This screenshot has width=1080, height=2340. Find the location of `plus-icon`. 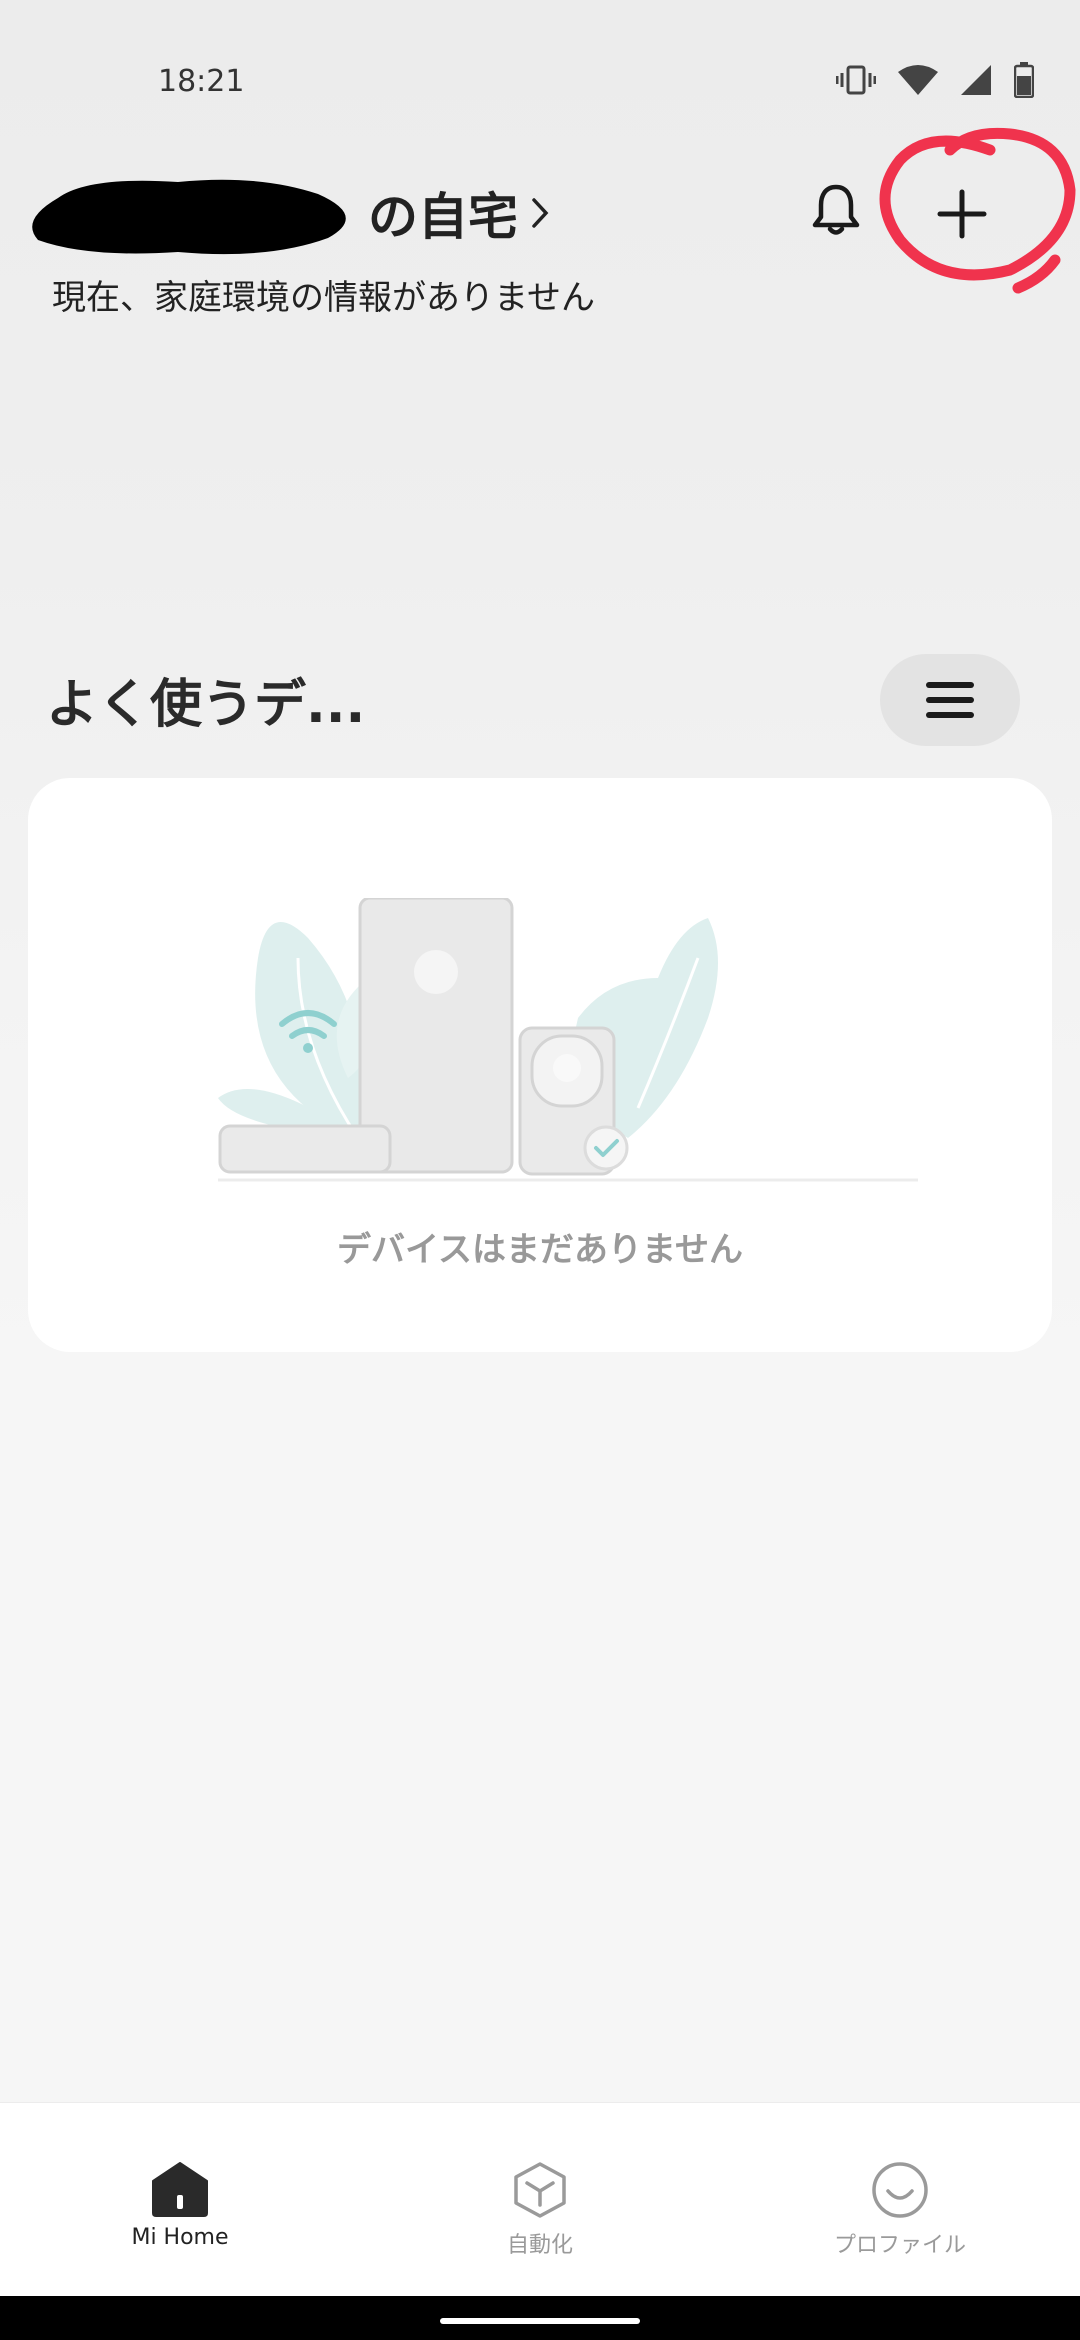

plus-icon is located at coordinates (962, 214).